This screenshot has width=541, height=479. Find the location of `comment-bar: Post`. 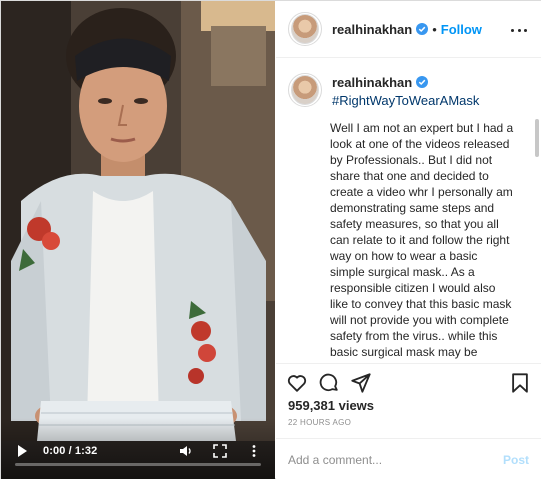

comment-bar: Post is located at coordinates (408, 458).